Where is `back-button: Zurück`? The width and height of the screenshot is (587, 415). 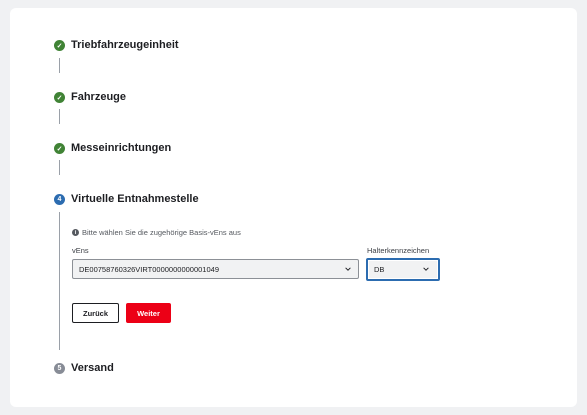
back-button: Zurück is located at coordinates (95, 313).